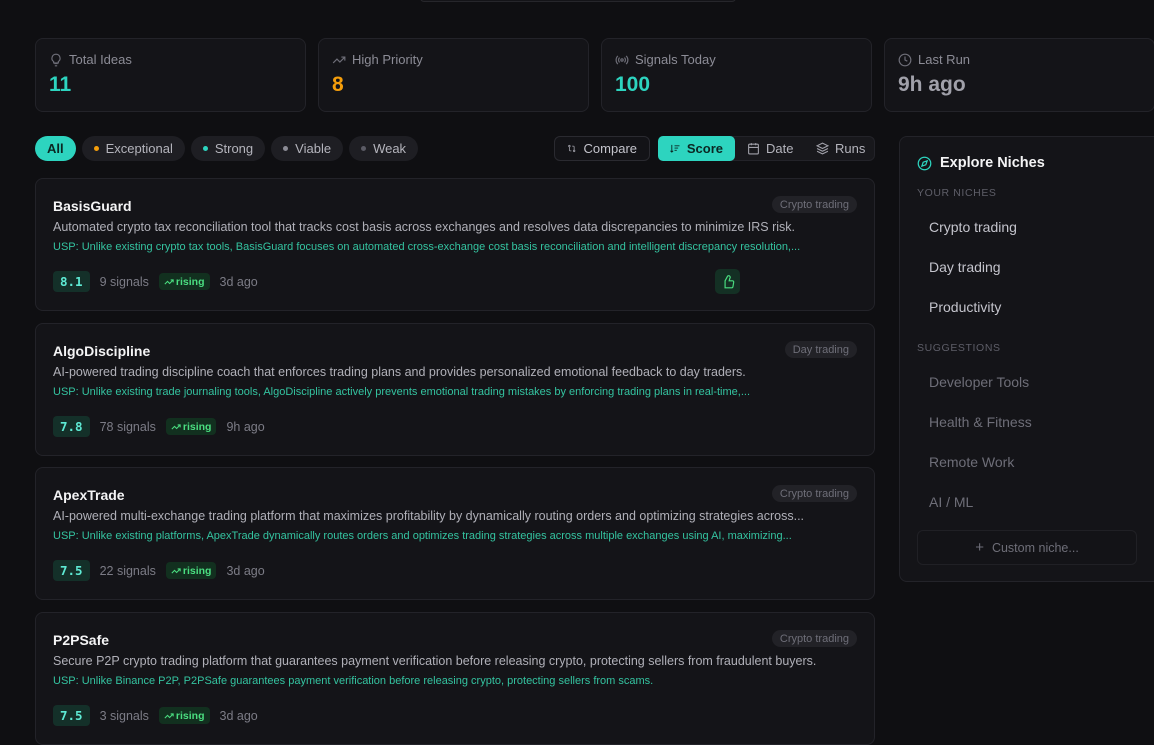  Describe the element at coordinates (71, 570) in the screenshot. I see `score-badge: 7.5` at that location.